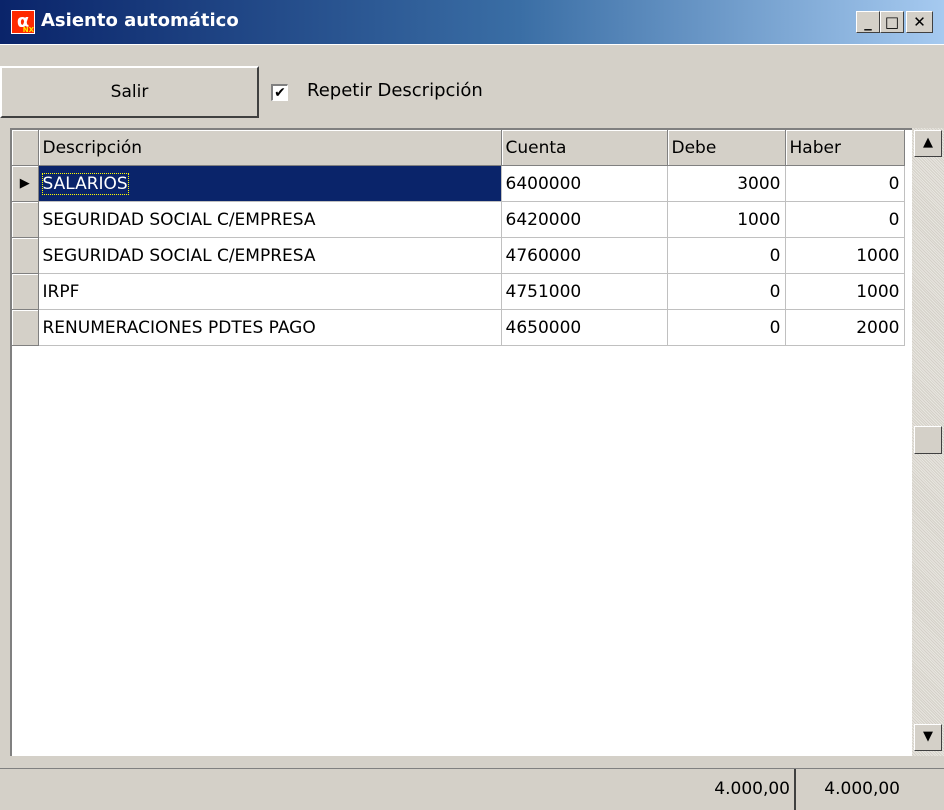 The width and height of the screenshot is (944, 810). What do you see at coordinates (862, 789) in the screenshot?
I see `total-haber: 4.000,00` at bounding box center [862, 789].